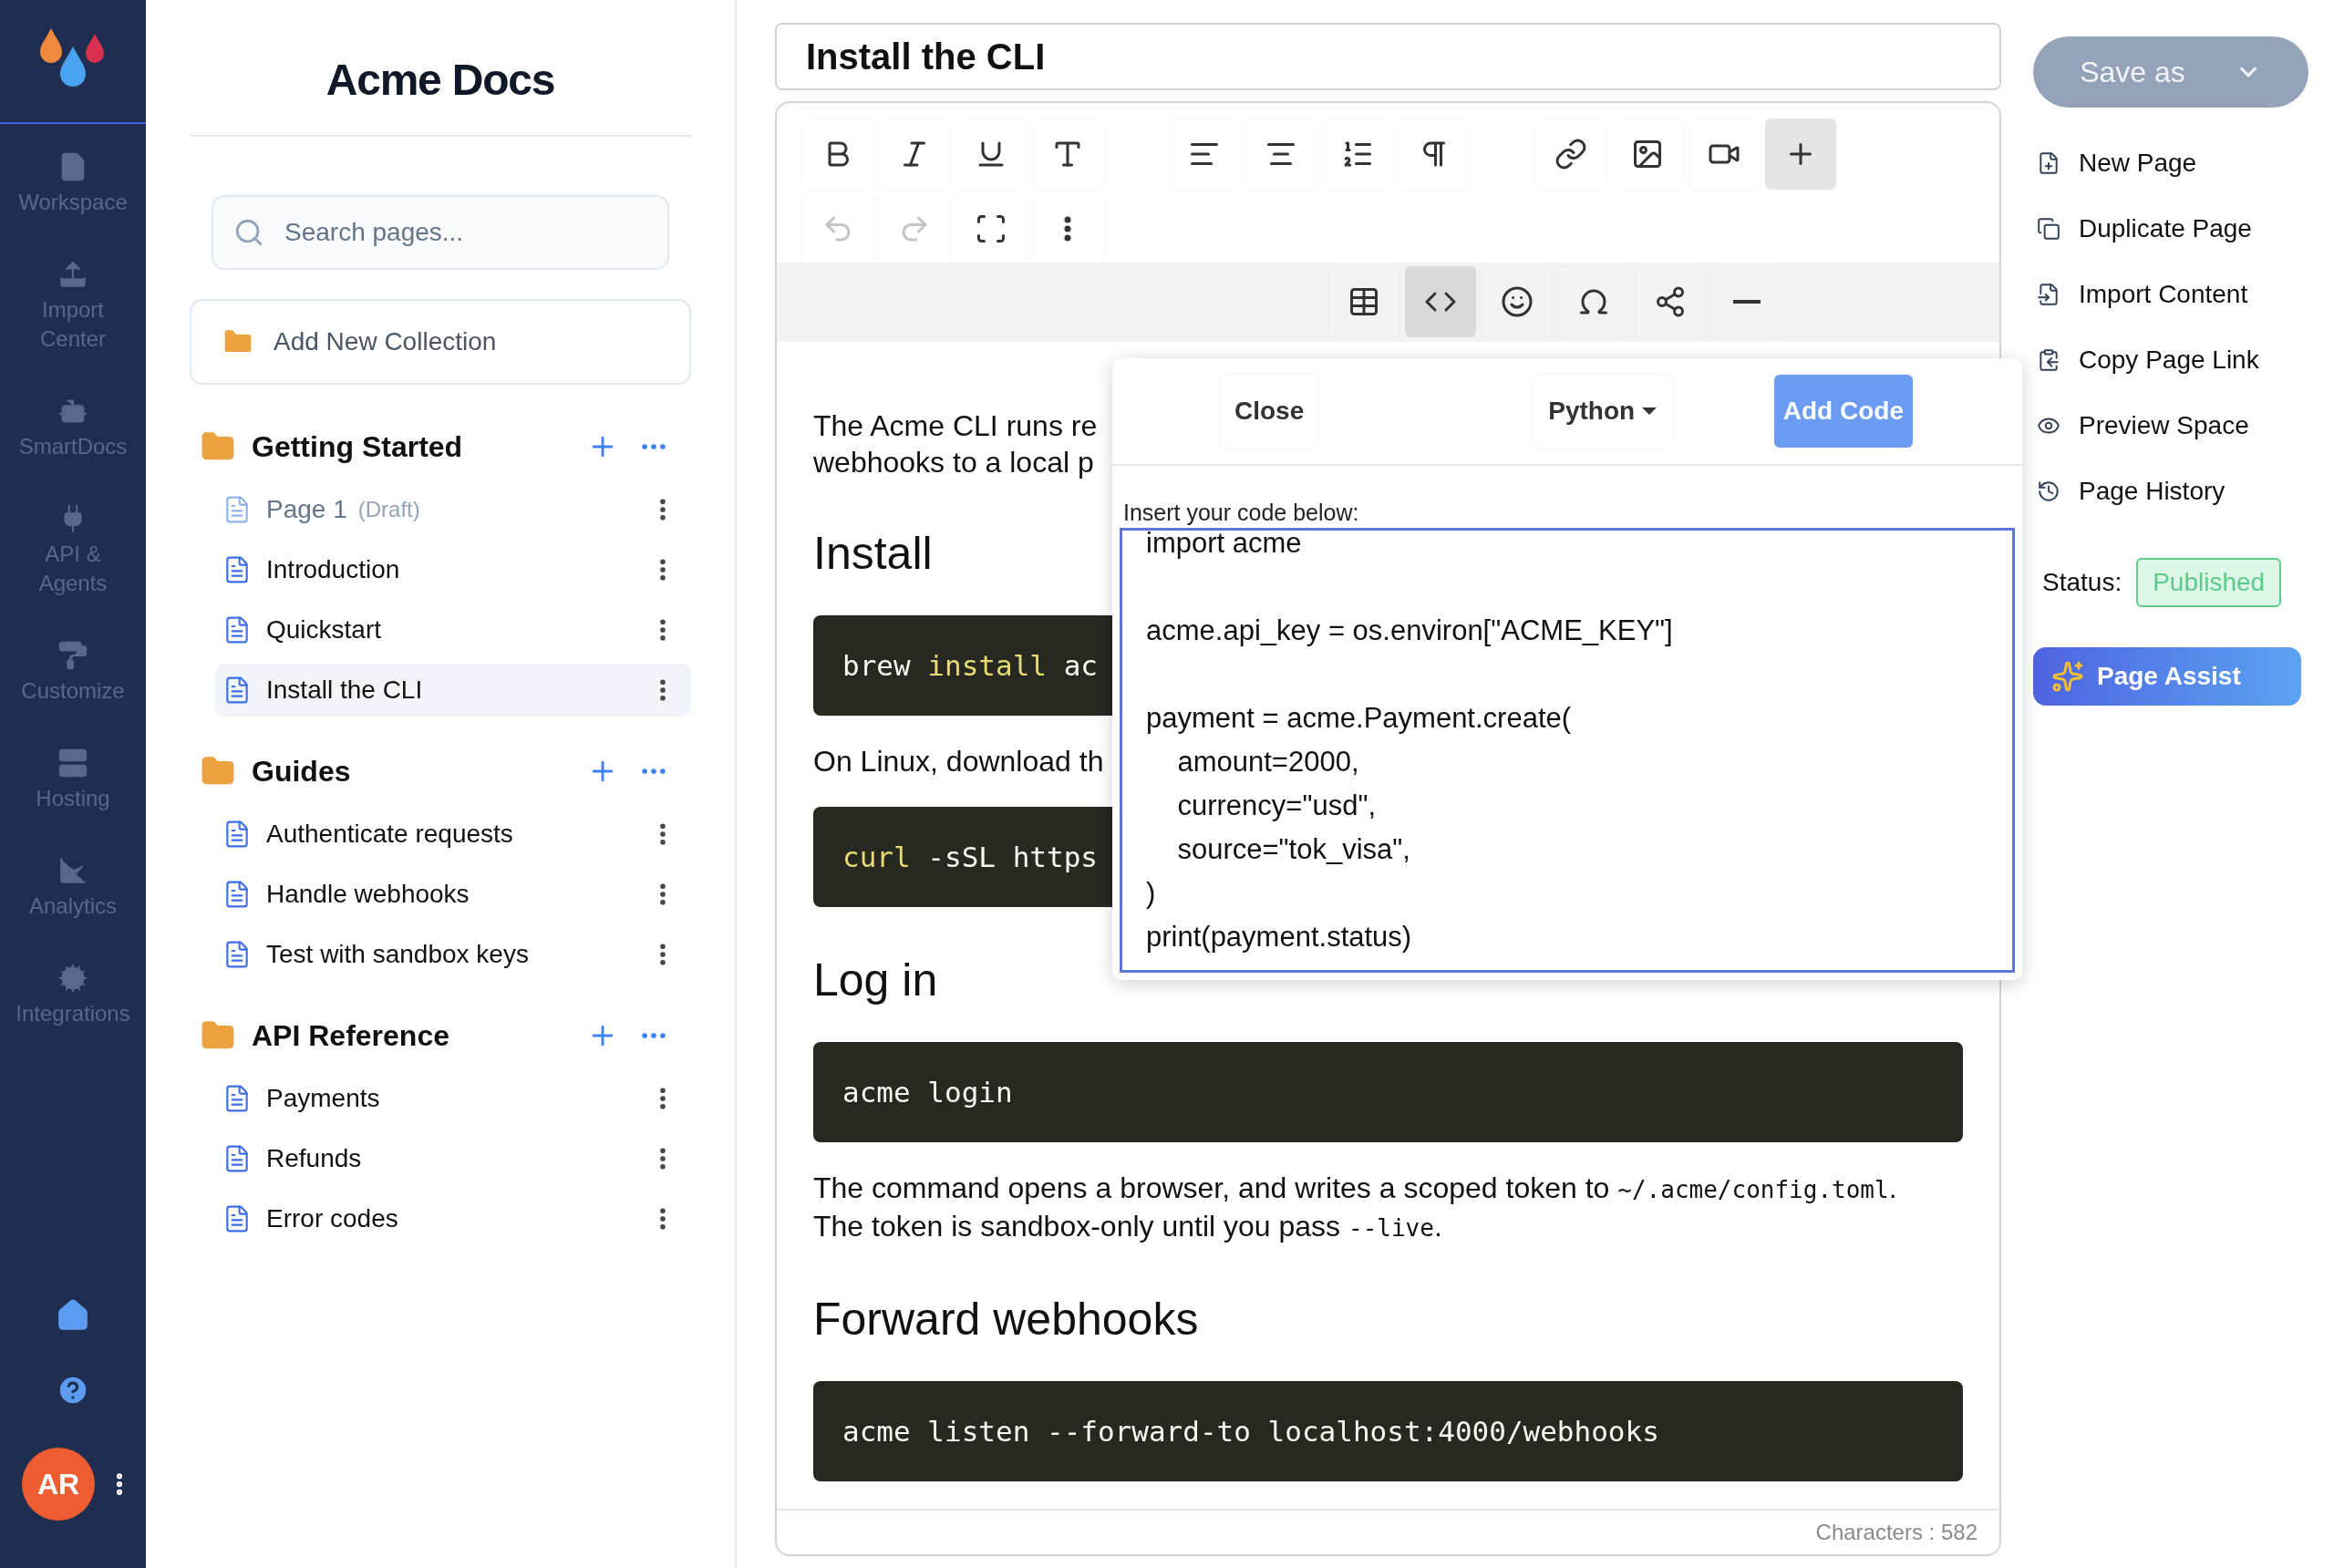 This screenshot has height=1568, width=2334. I want to click on code-block: acme listen --forward-to localhost:4000/webhooks, so click(1388, 1431).